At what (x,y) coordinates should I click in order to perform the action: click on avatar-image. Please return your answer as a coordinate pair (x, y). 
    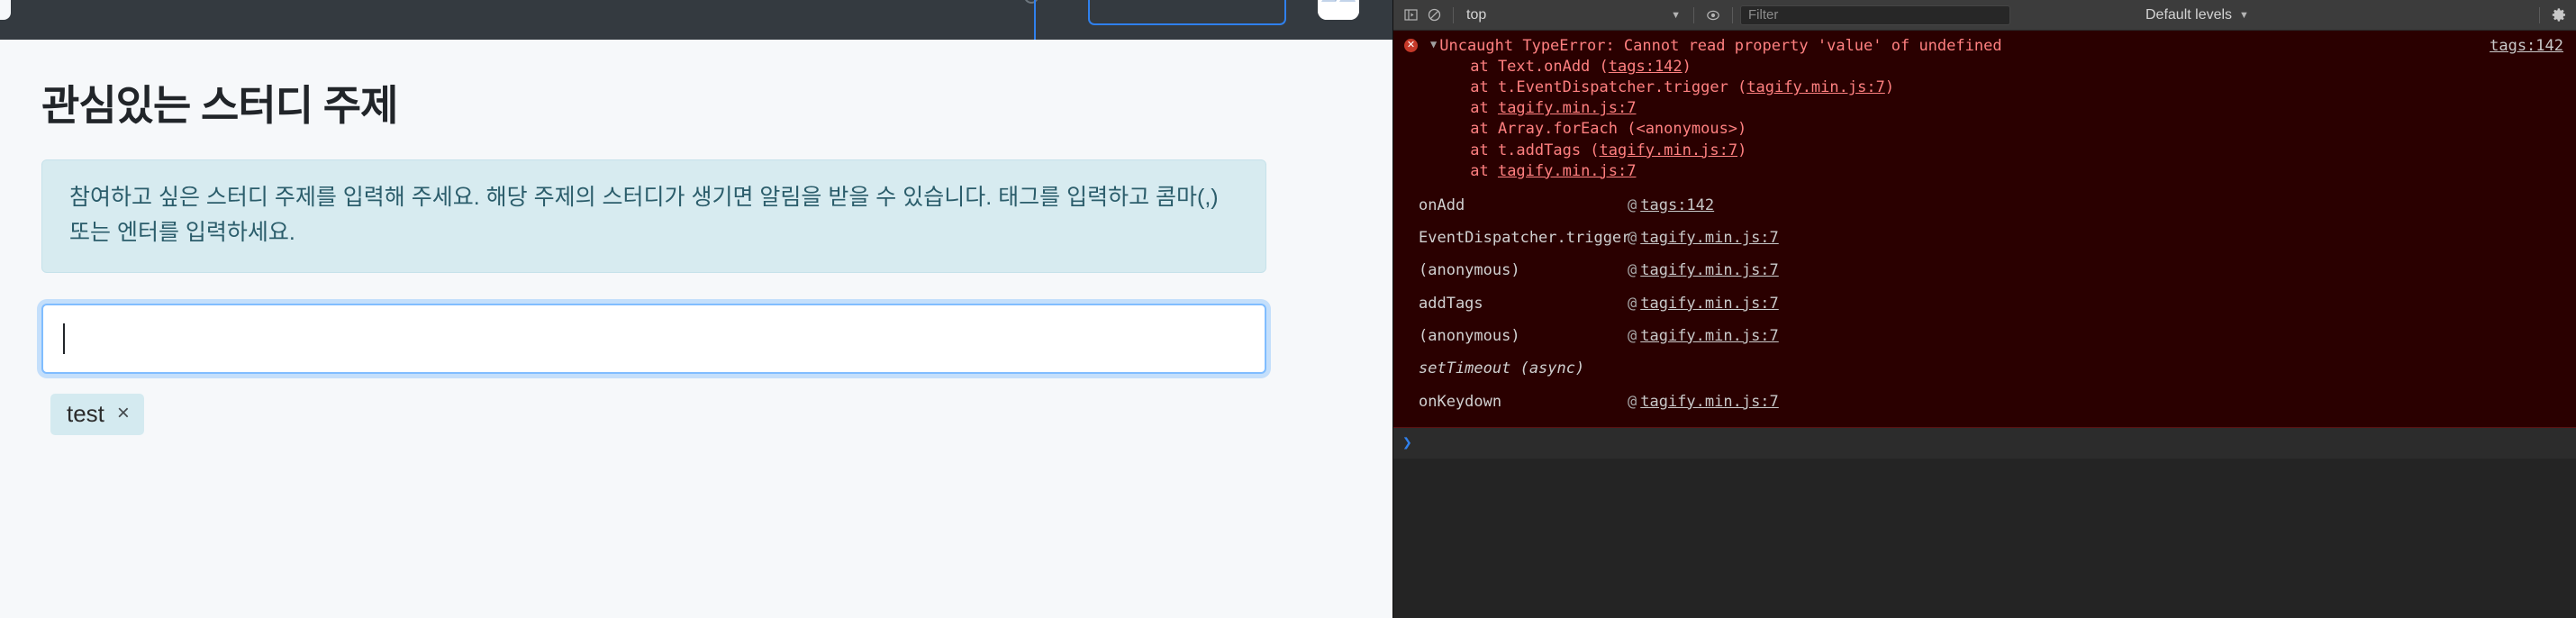
    Looking at the image, I should click on (1338, 10).